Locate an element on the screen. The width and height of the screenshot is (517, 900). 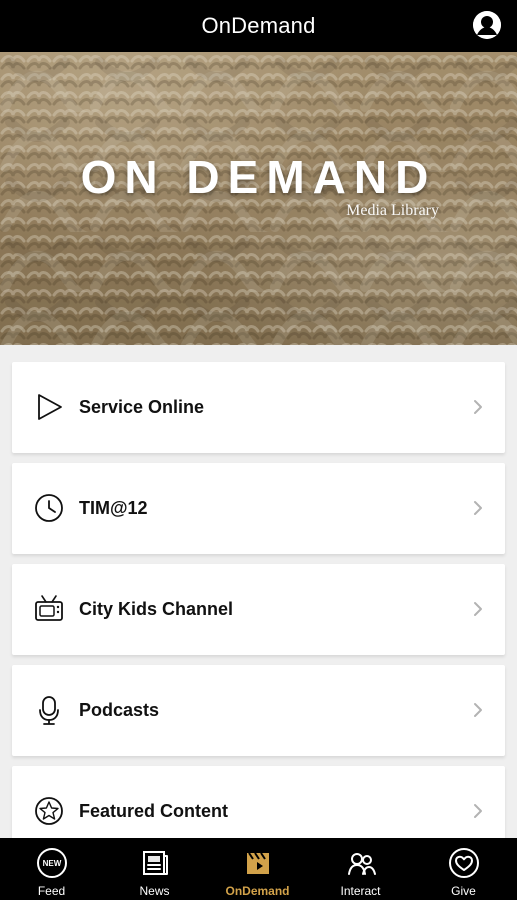
list-item-label: TIM@12 is located at coordinates (113, 508).